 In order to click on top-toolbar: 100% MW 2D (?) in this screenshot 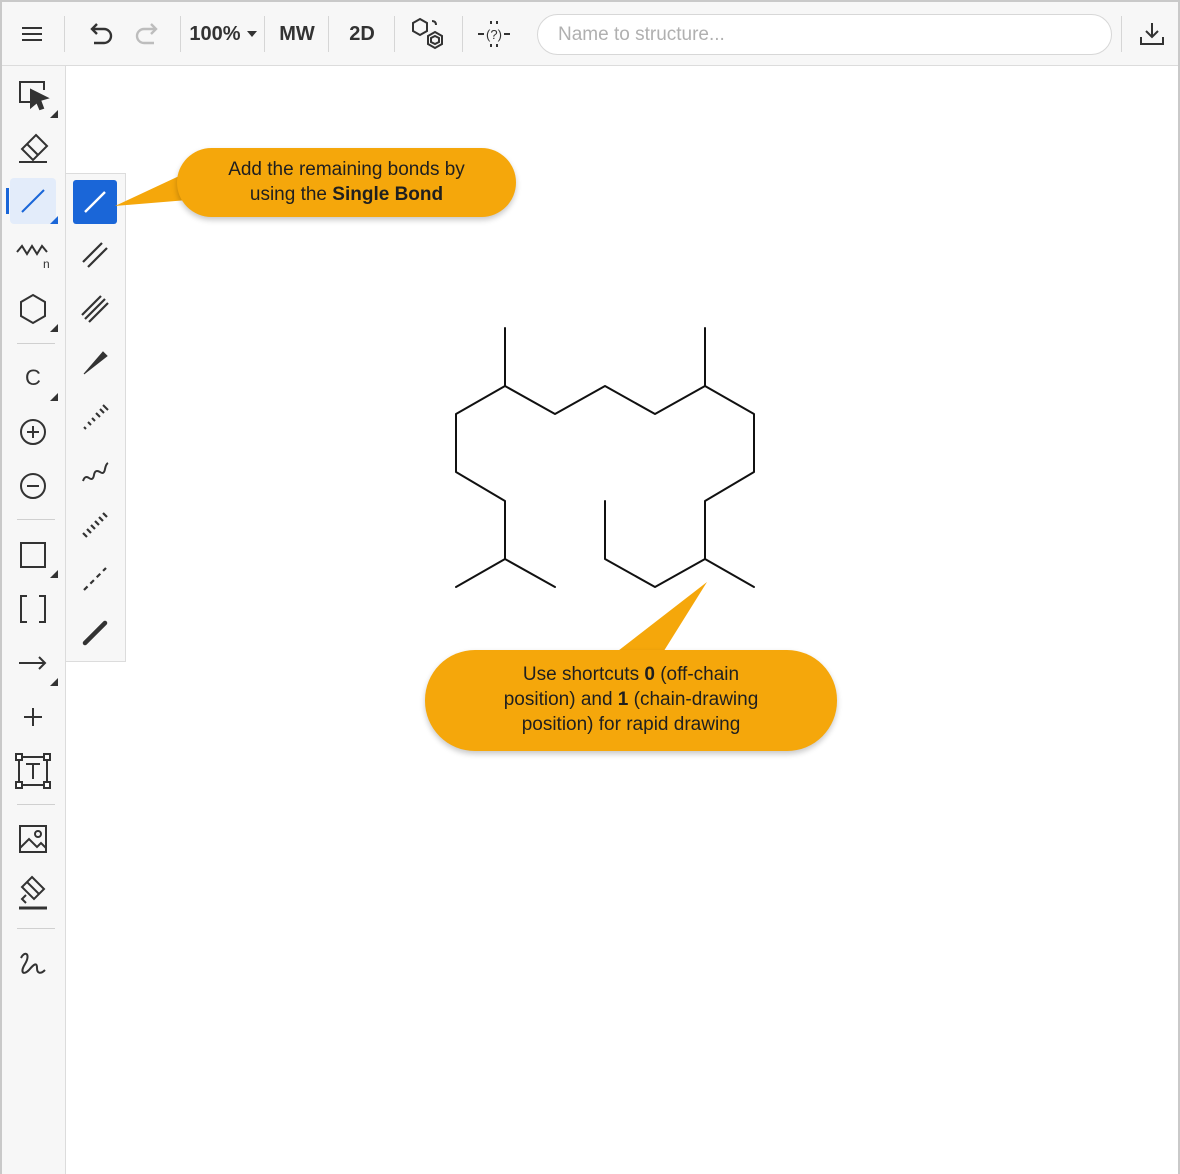, I will do `click(590, 34)`.